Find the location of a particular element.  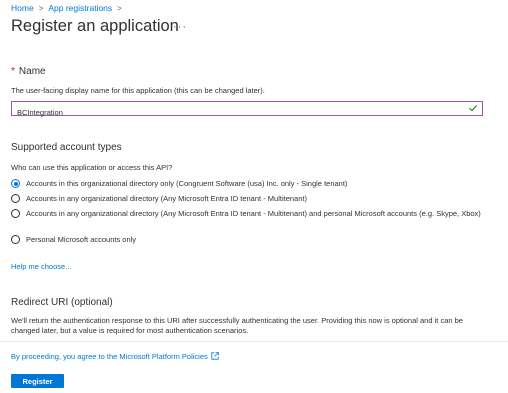

account-type-option-label: Personal Microsoft accounts only is located at coordinates (81, 239).